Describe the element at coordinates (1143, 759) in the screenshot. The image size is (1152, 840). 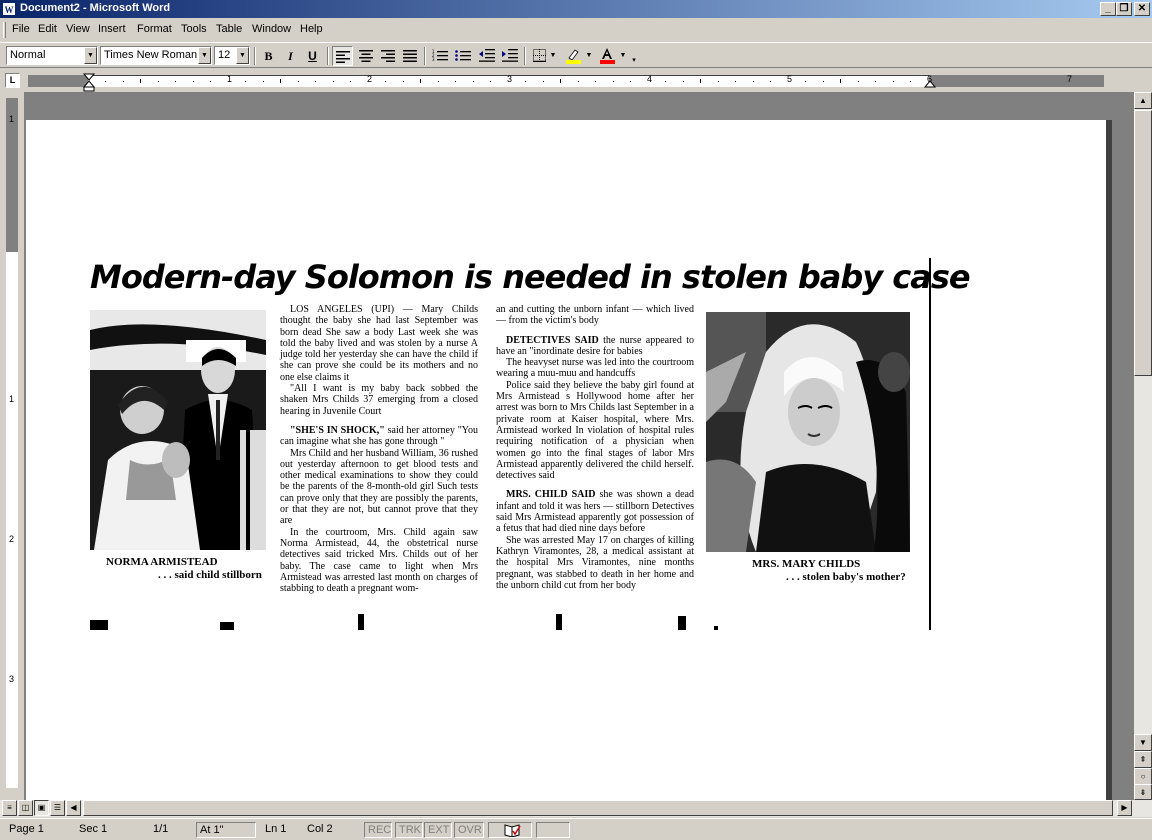
I see `previous-page-icon: ⇞` at that location.